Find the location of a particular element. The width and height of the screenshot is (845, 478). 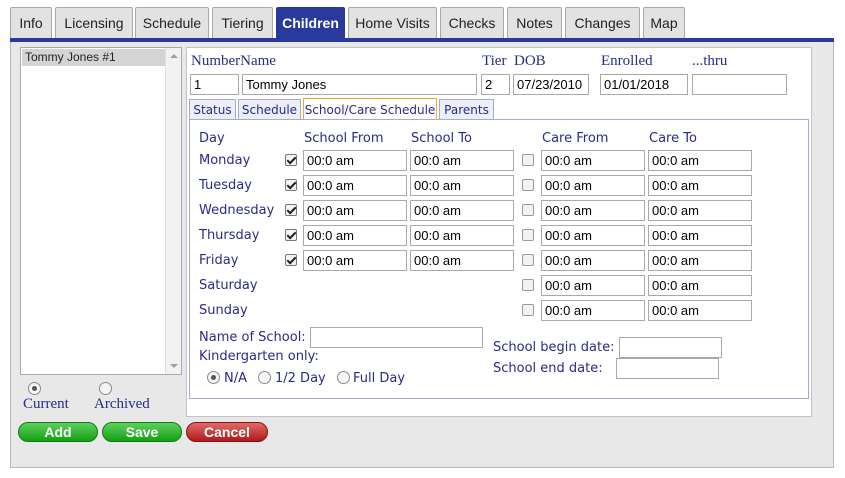

school-end-date-field is located at coordinates (667, 368).